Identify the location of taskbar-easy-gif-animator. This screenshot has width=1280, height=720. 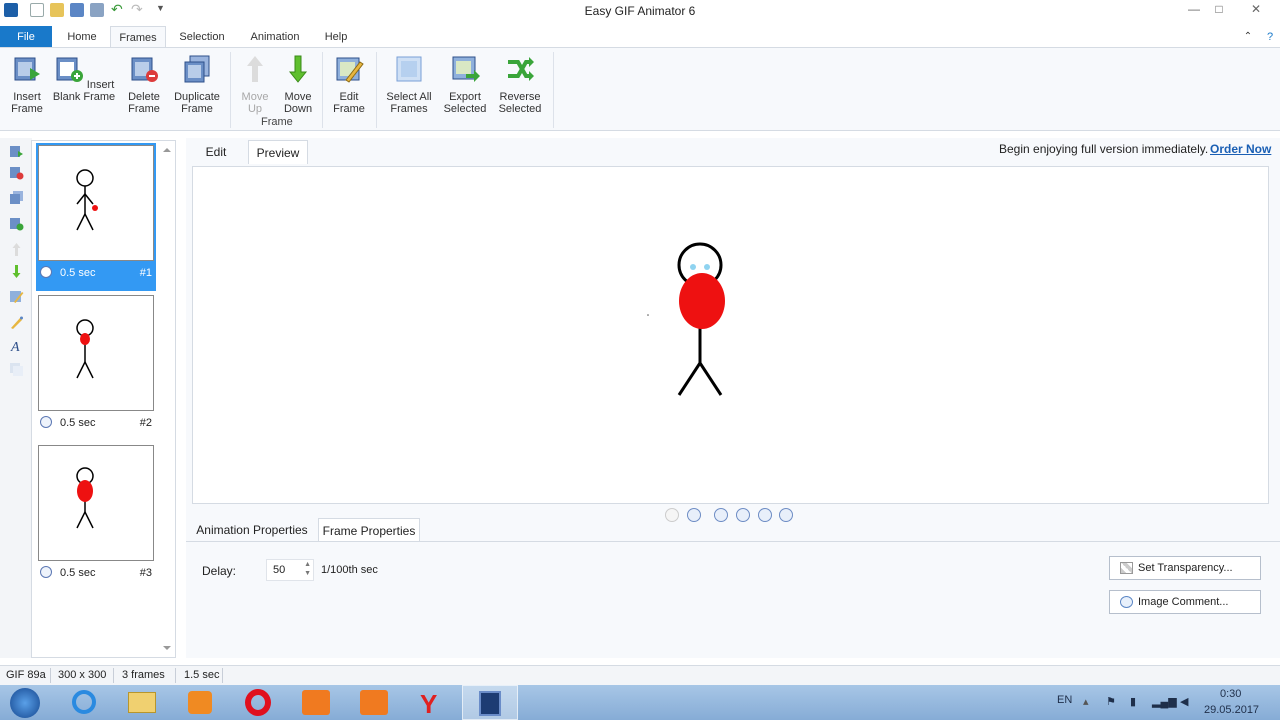
(490, 702).